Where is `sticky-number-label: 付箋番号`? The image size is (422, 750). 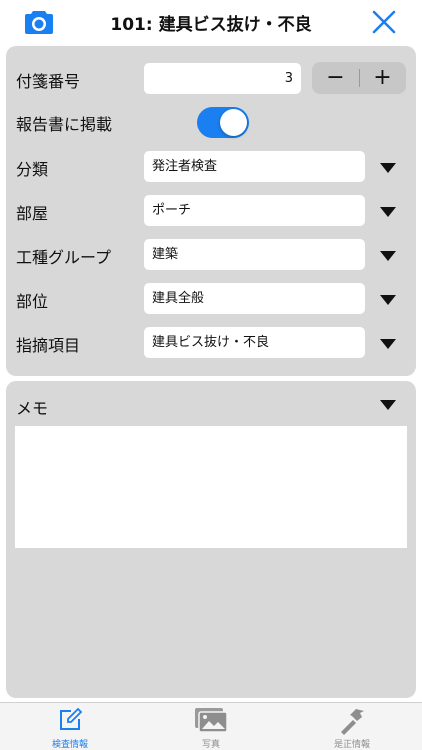
sticky-number-label: 付箋番号 is located at coordinates (48, 81).